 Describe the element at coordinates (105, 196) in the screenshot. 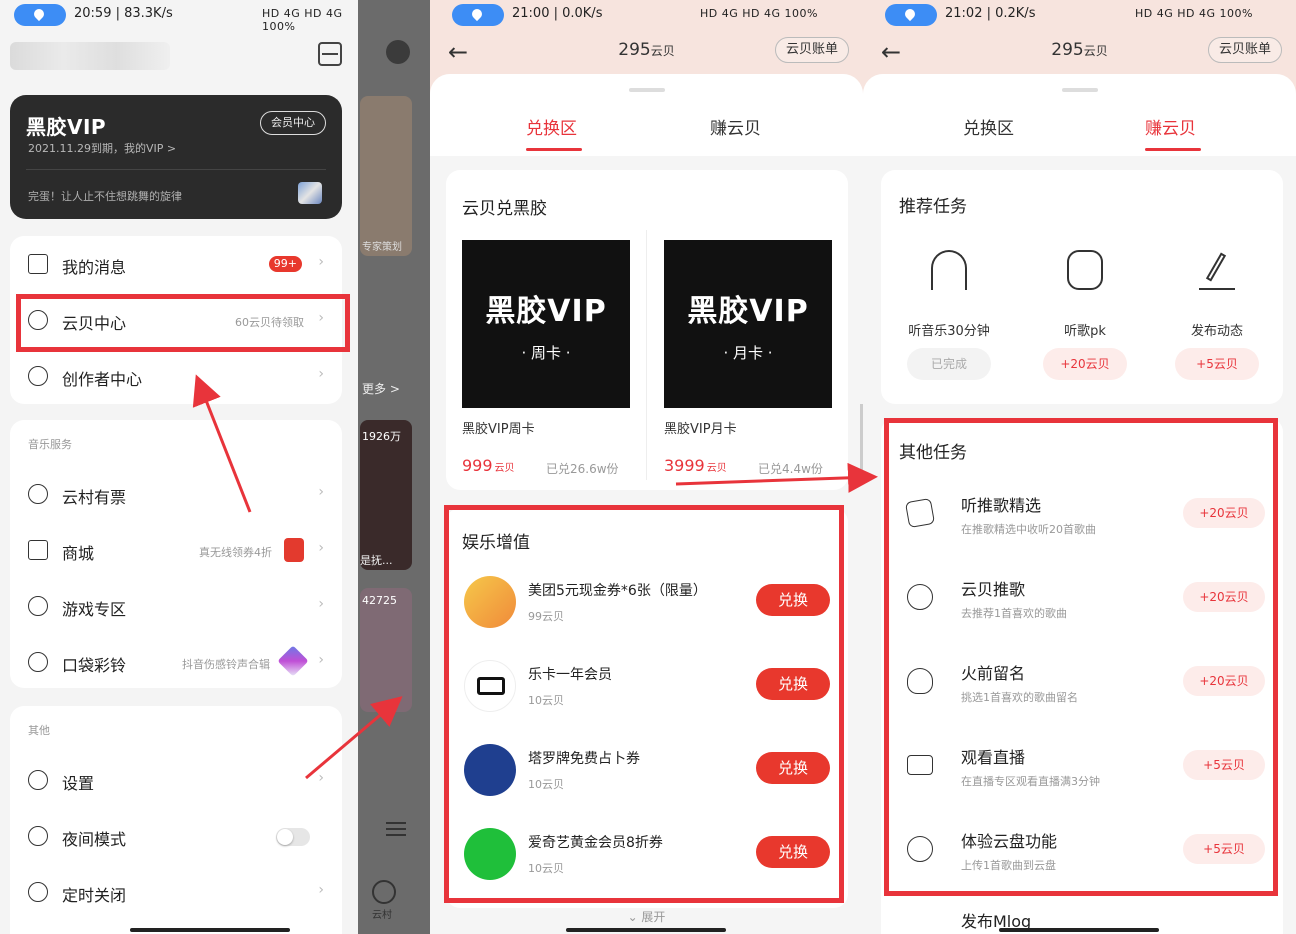

I see `vip-slogan: 完蛋！让人止不住想跳舞的旋律` at that location.